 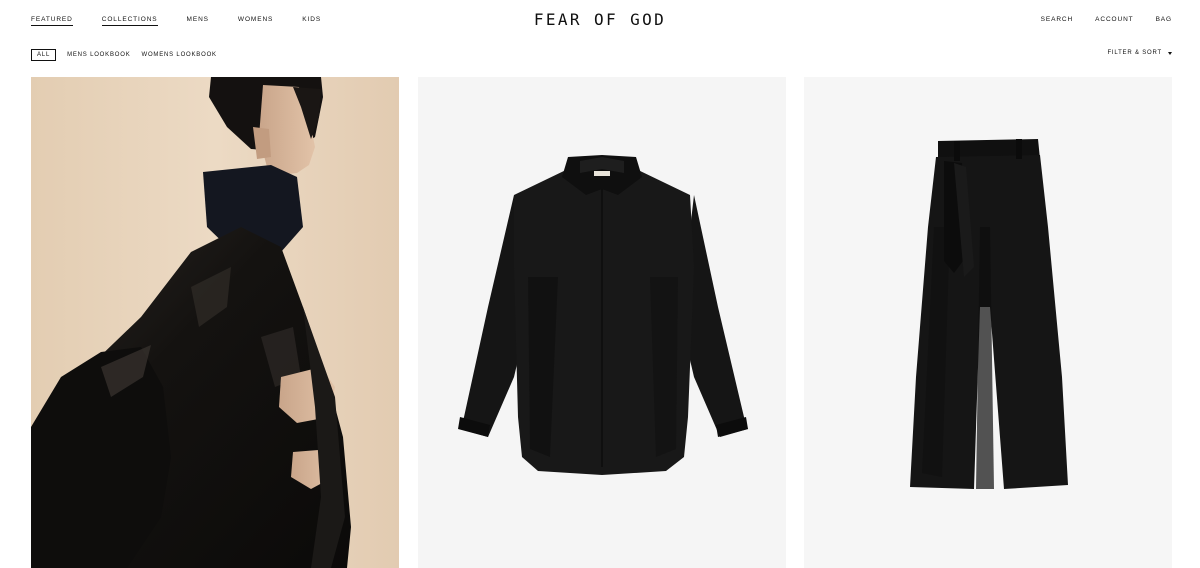 I want to click on utility-nav: SEARCH ACCOUNT BAG, so click(x=1095, y=20).